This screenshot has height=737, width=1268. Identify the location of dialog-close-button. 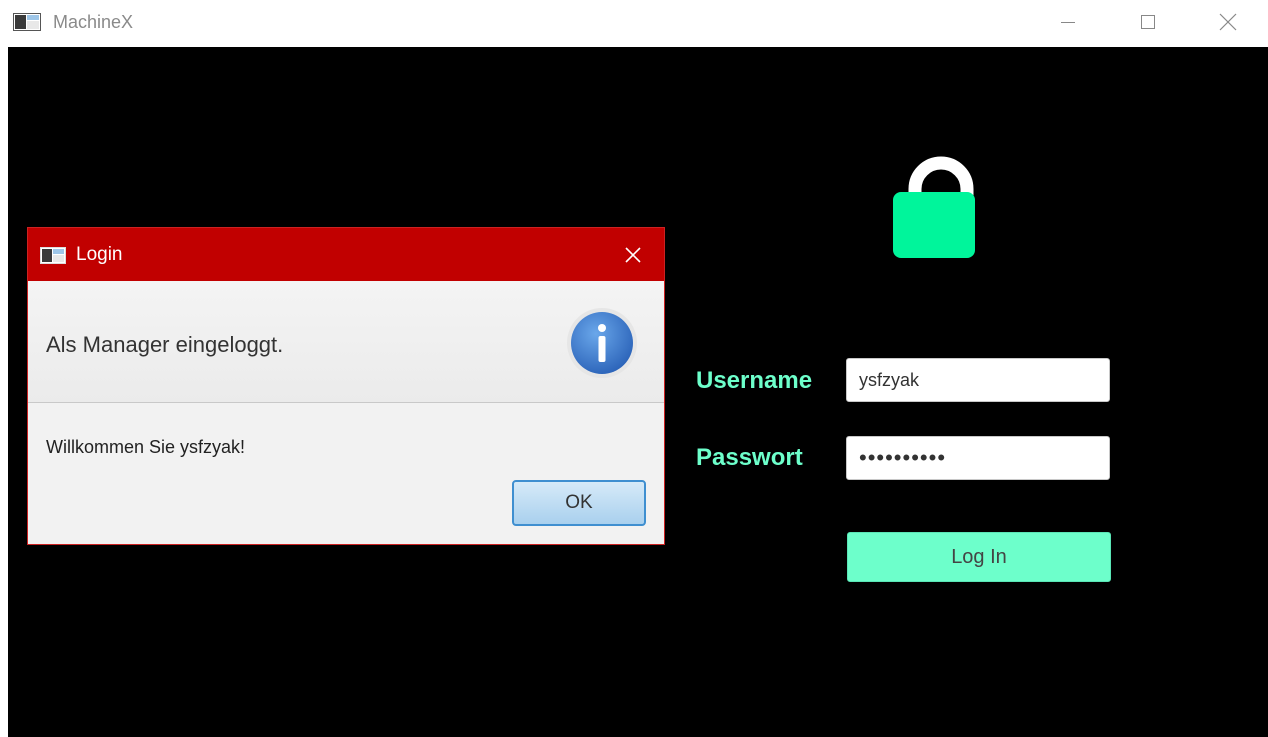
(633, 255).